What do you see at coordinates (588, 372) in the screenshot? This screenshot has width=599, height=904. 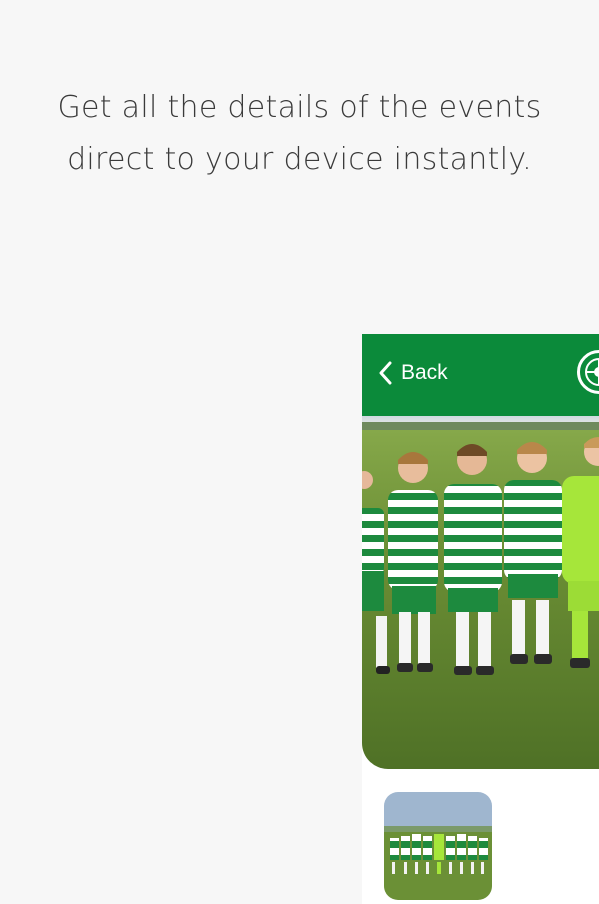 I see `club-crest-icon` at bounding box center [588, 372].